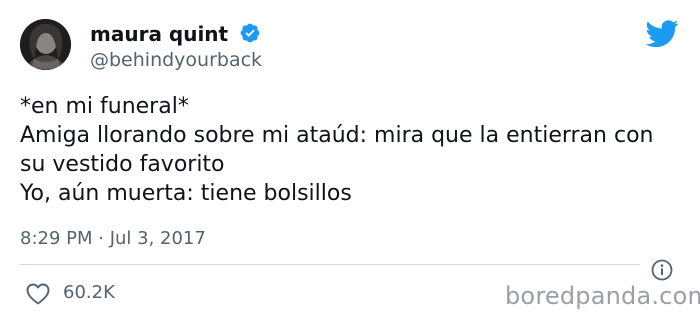  What do you see at coordinates (104, 106) in the screenshot?
I see `tweet-line: *en mi funeral*` at bounding box center [104, 106].